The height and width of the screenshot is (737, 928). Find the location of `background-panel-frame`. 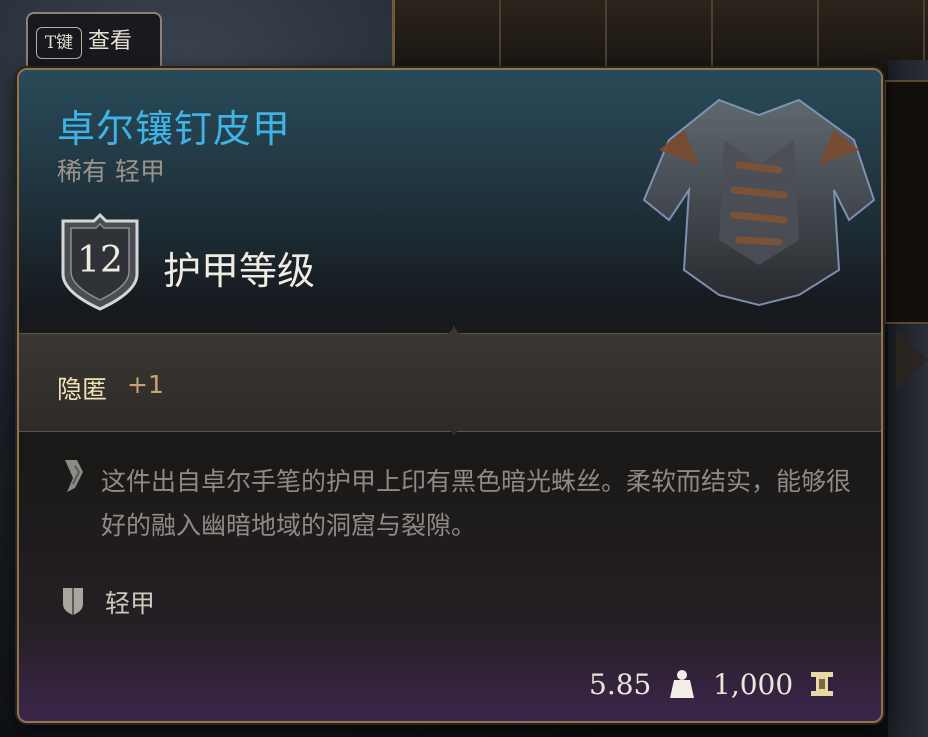

background-panel-frame is located at coordinates (906, 202).